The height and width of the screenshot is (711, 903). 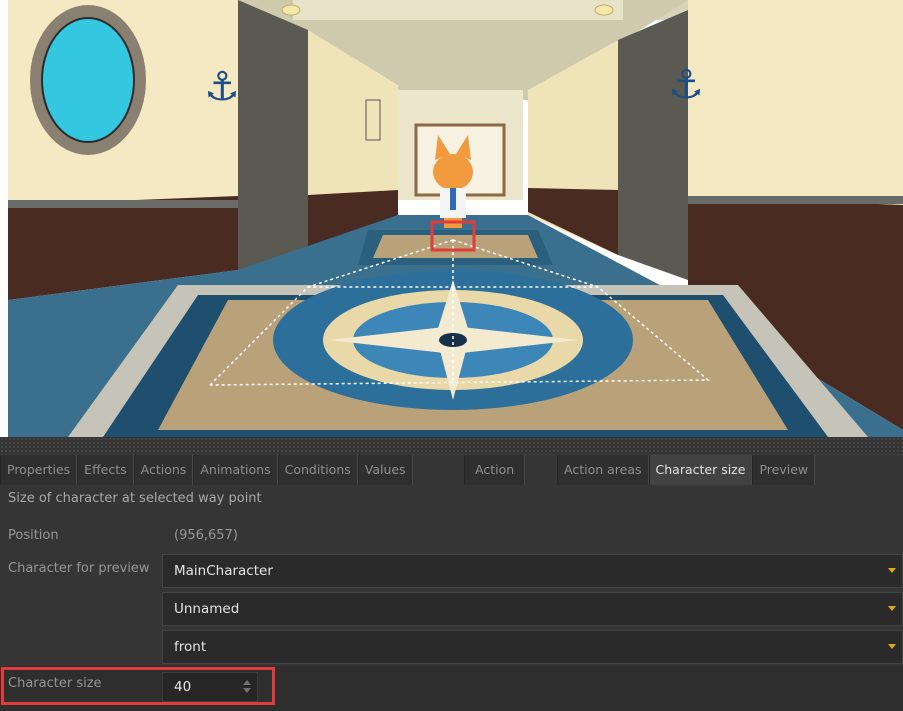 I want to click on tab-properties: Properties, so click(x=39, y=470).